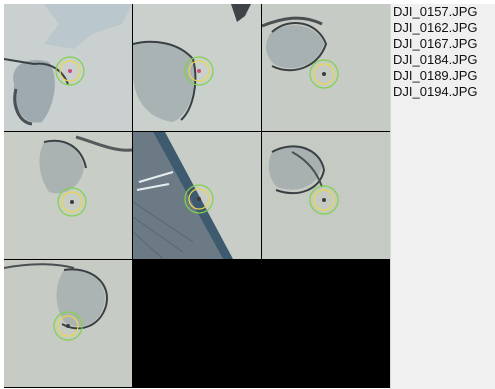  I want to click on file-list-item: DJI_0167.JPG, so click(443, 44).